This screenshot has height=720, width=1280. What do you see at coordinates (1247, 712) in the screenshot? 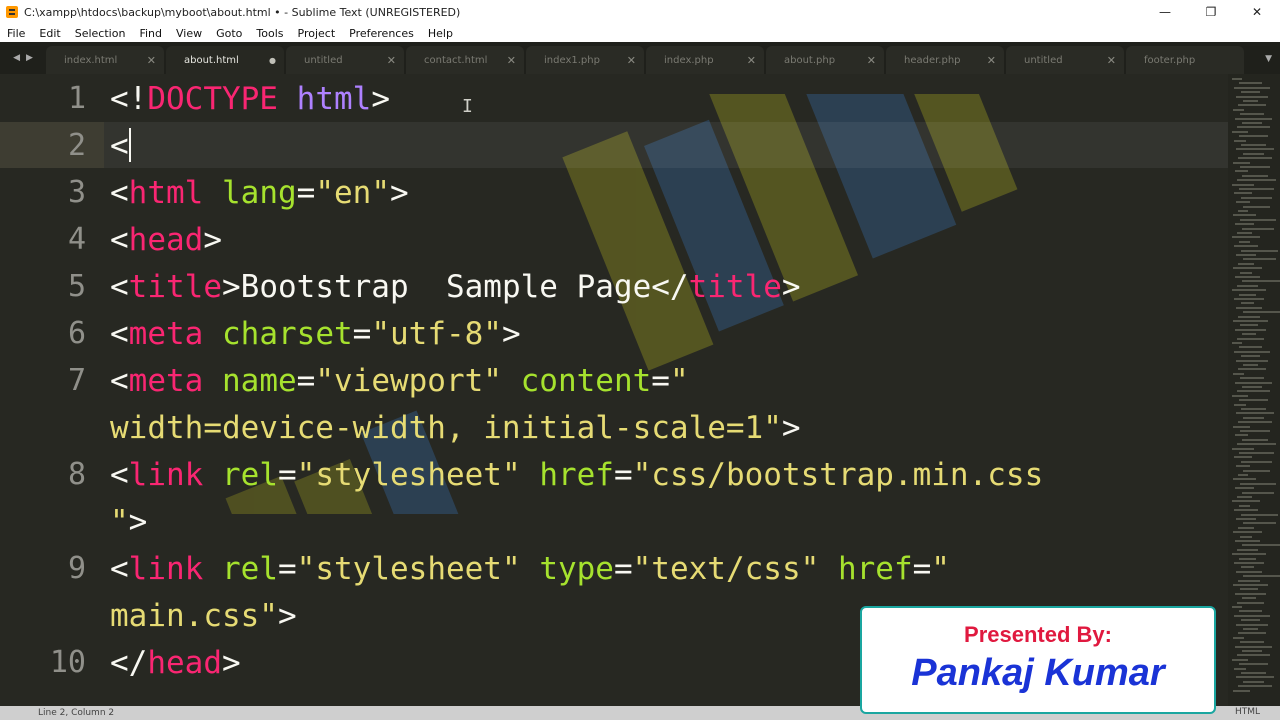
I see `syntax-mode: HTML` at bounding box center [1247, 712].